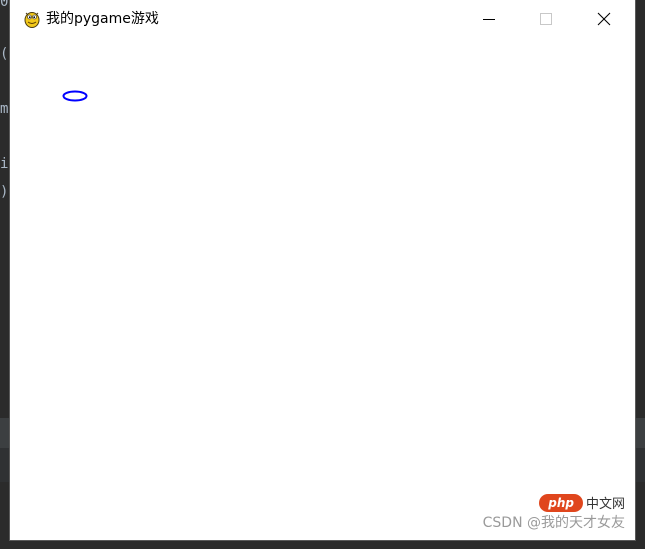 The image size is (645, 549). I want to click on watermark: php 中文网 CSDN @我的天才女友, so click(554, 512).